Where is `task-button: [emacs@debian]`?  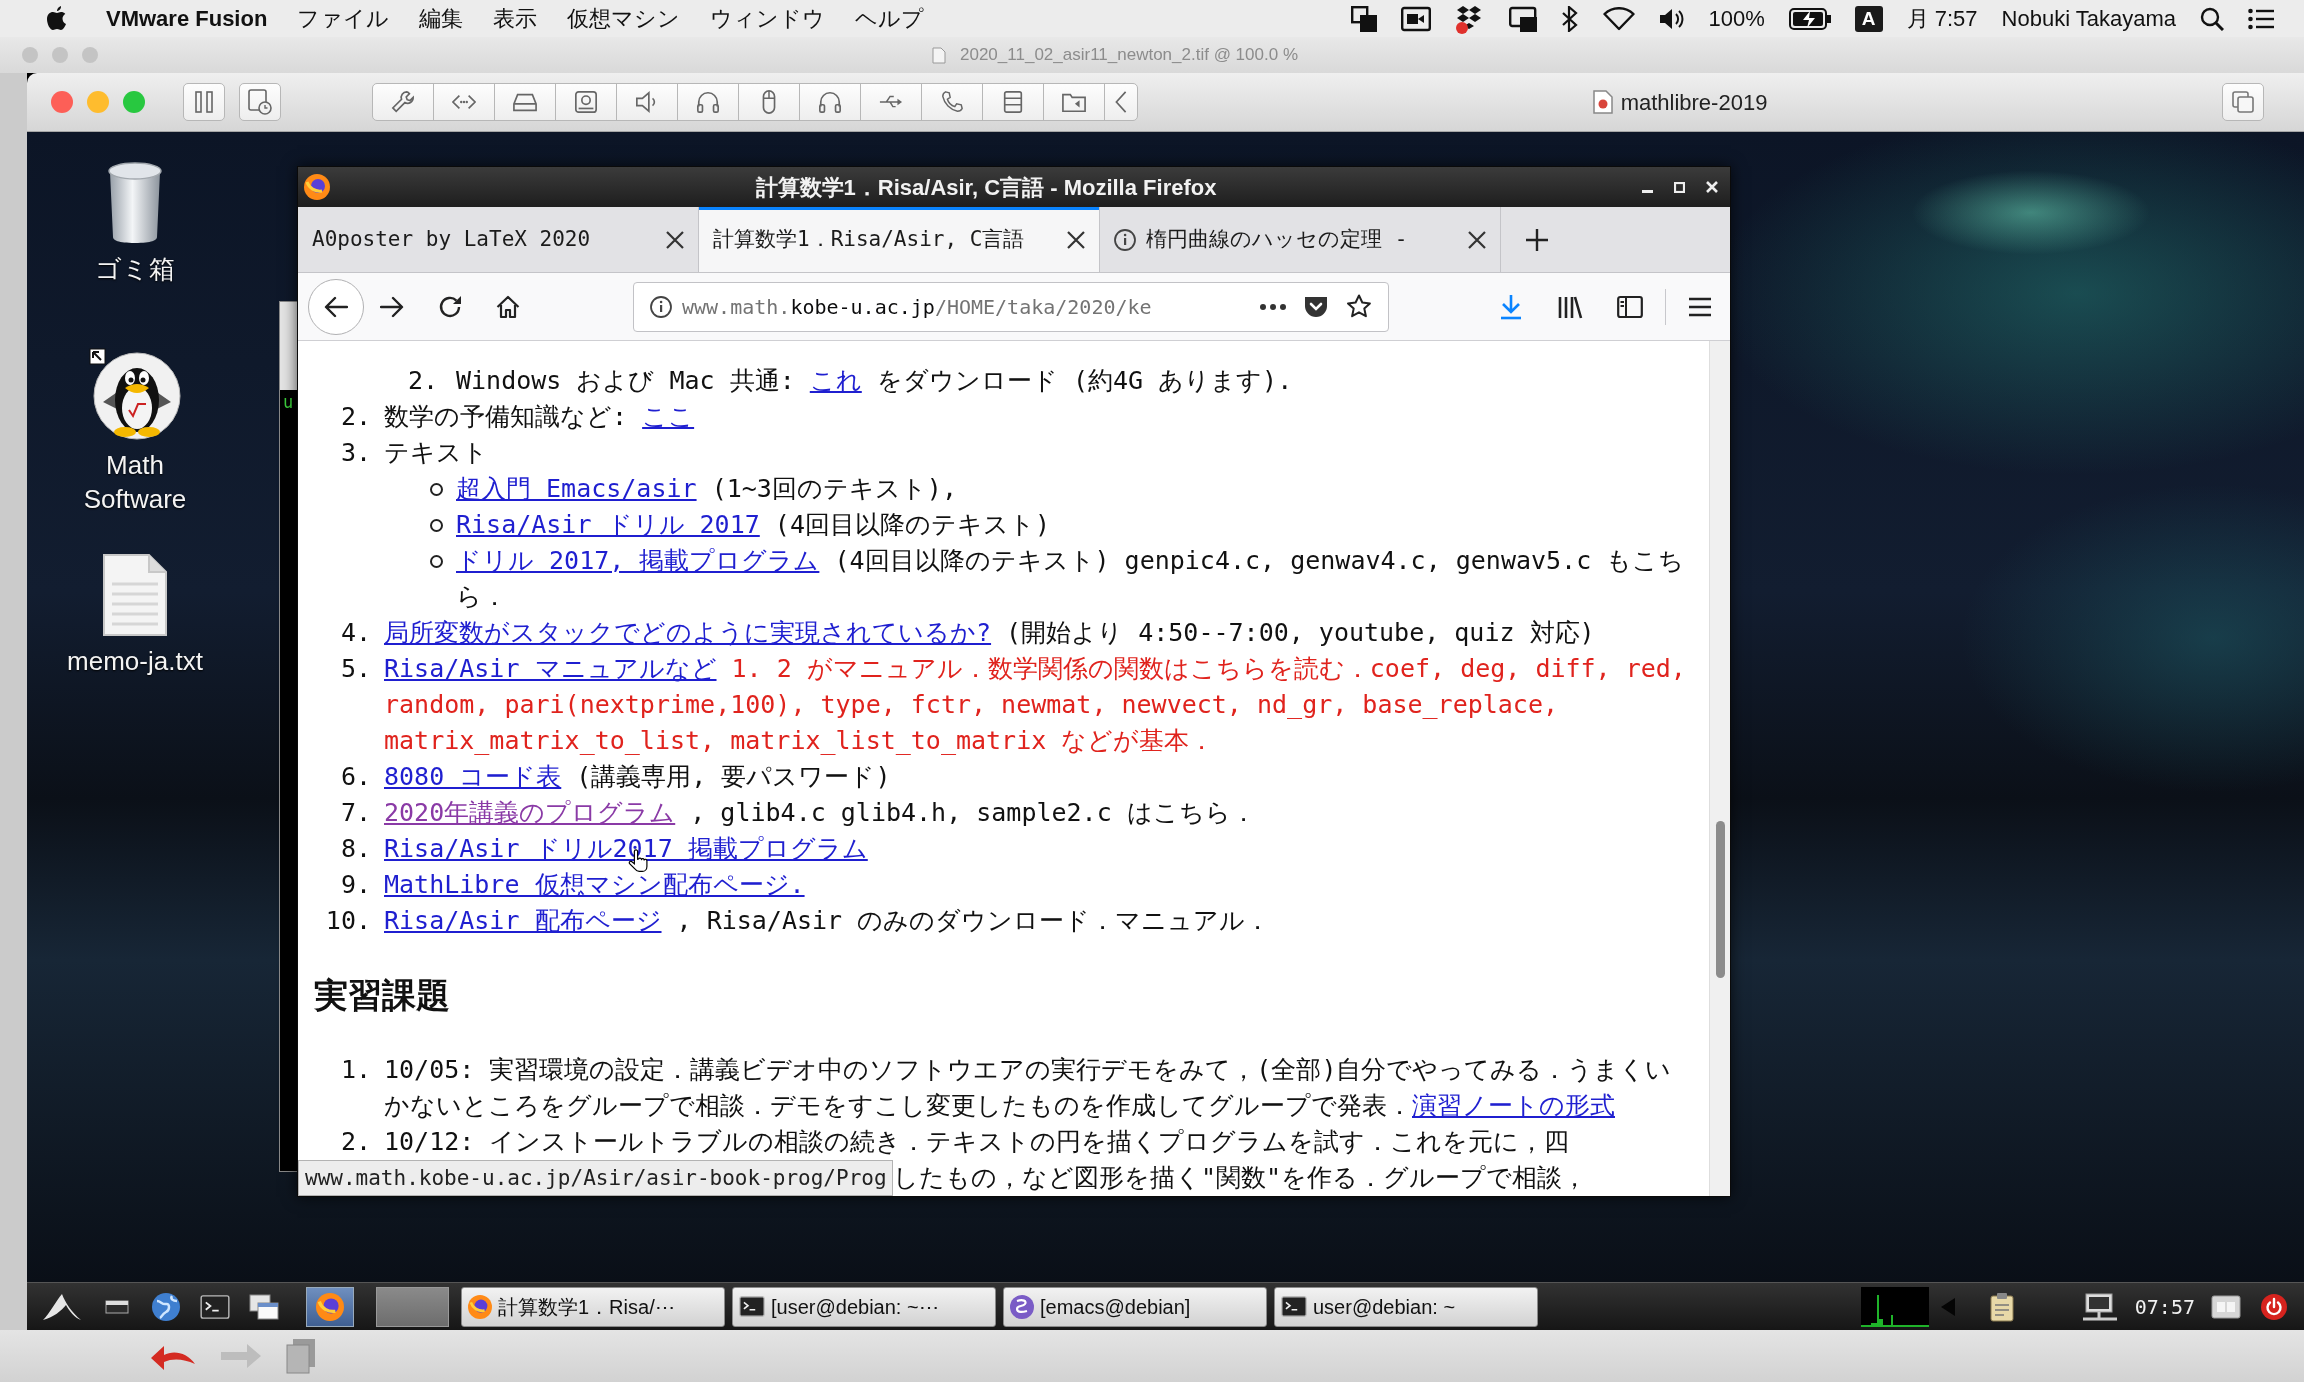 task-button: [emacs@debian] is located at coordinates (1135, 1306).